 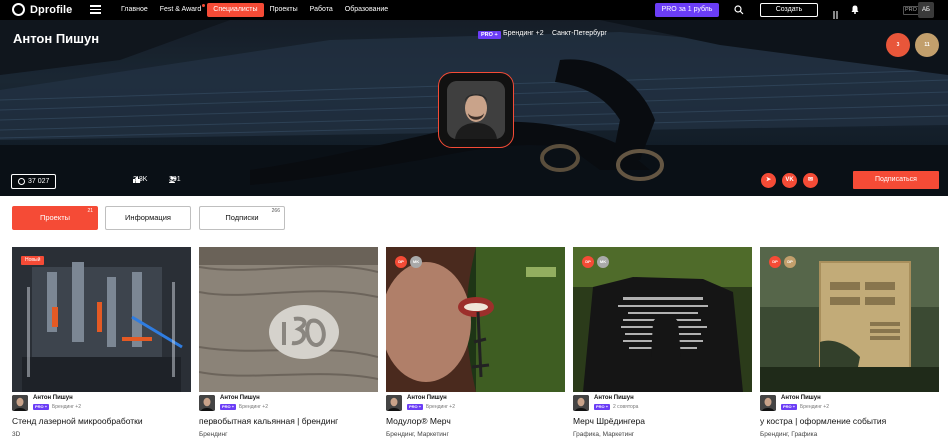 What do you see at coordinates (837, 21) in the screenshot?
I see `apps-icon` at bounding box center [837, 21].